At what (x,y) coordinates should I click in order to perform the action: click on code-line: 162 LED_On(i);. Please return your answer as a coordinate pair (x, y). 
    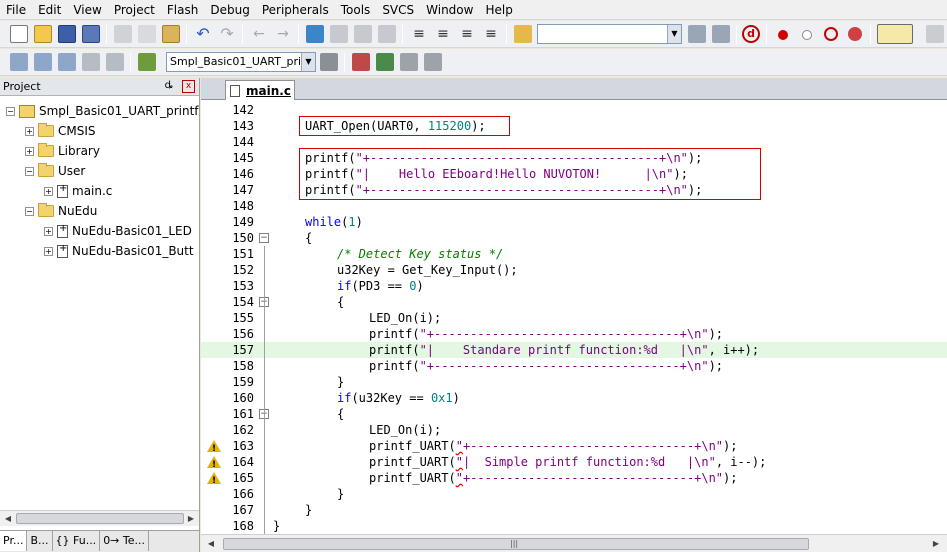
    Looking at the image, I should click on (574, 430).